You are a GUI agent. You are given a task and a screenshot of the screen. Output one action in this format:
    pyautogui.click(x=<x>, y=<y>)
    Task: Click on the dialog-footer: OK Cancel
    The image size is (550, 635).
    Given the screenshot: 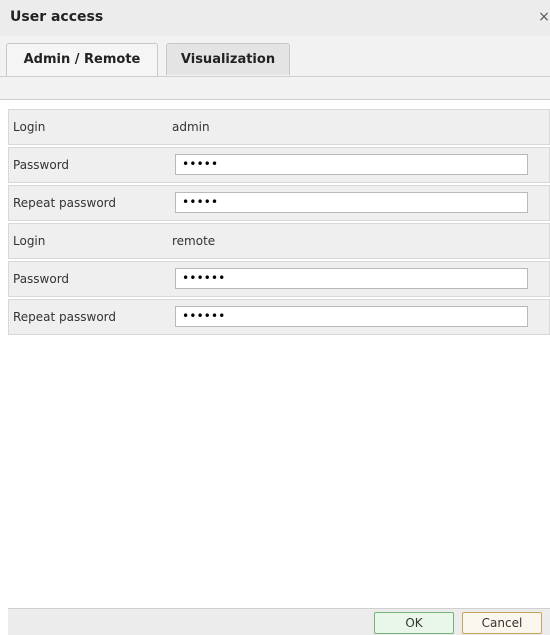 What is the action you would take?
    pyautogui.click(x=279, y=621)
    